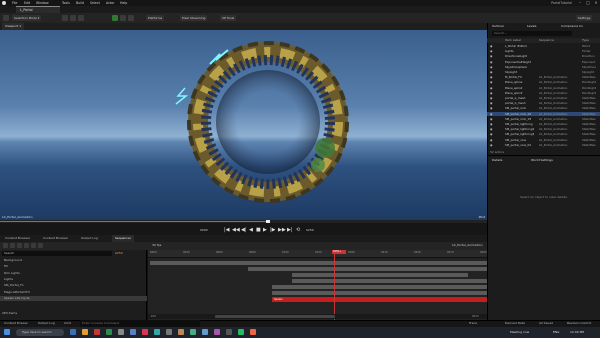  I want to click on seq-camera-icon, so click(26, 245).